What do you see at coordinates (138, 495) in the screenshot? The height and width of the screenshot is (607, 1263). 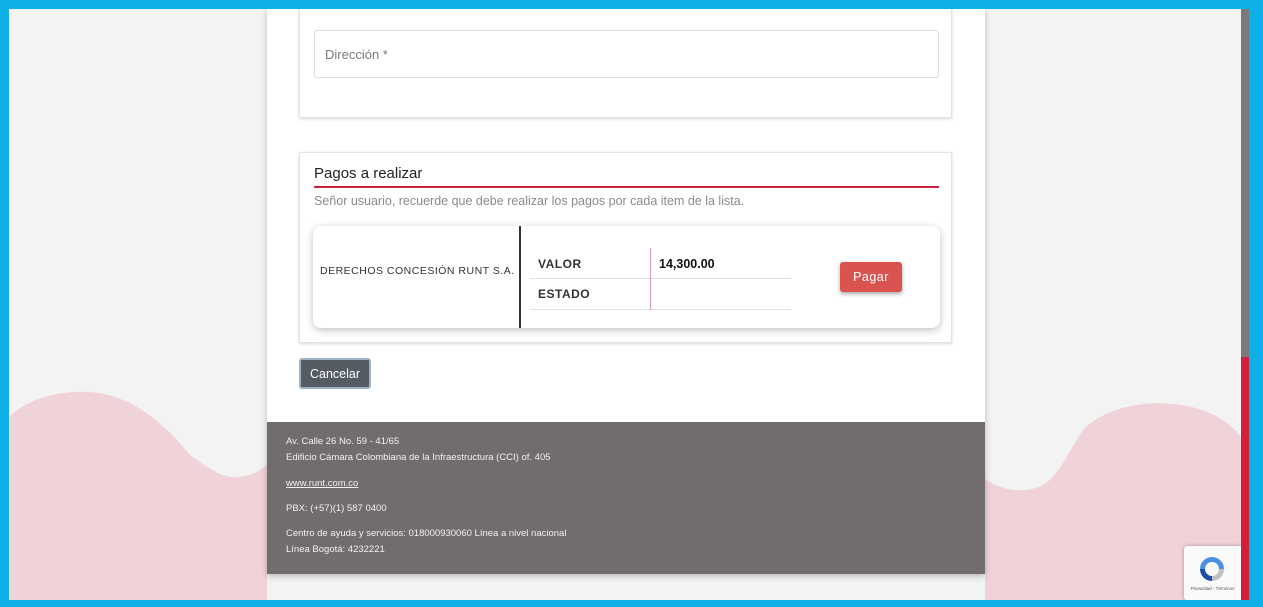 I see `cloud-left` at bounding box center [138, 495].